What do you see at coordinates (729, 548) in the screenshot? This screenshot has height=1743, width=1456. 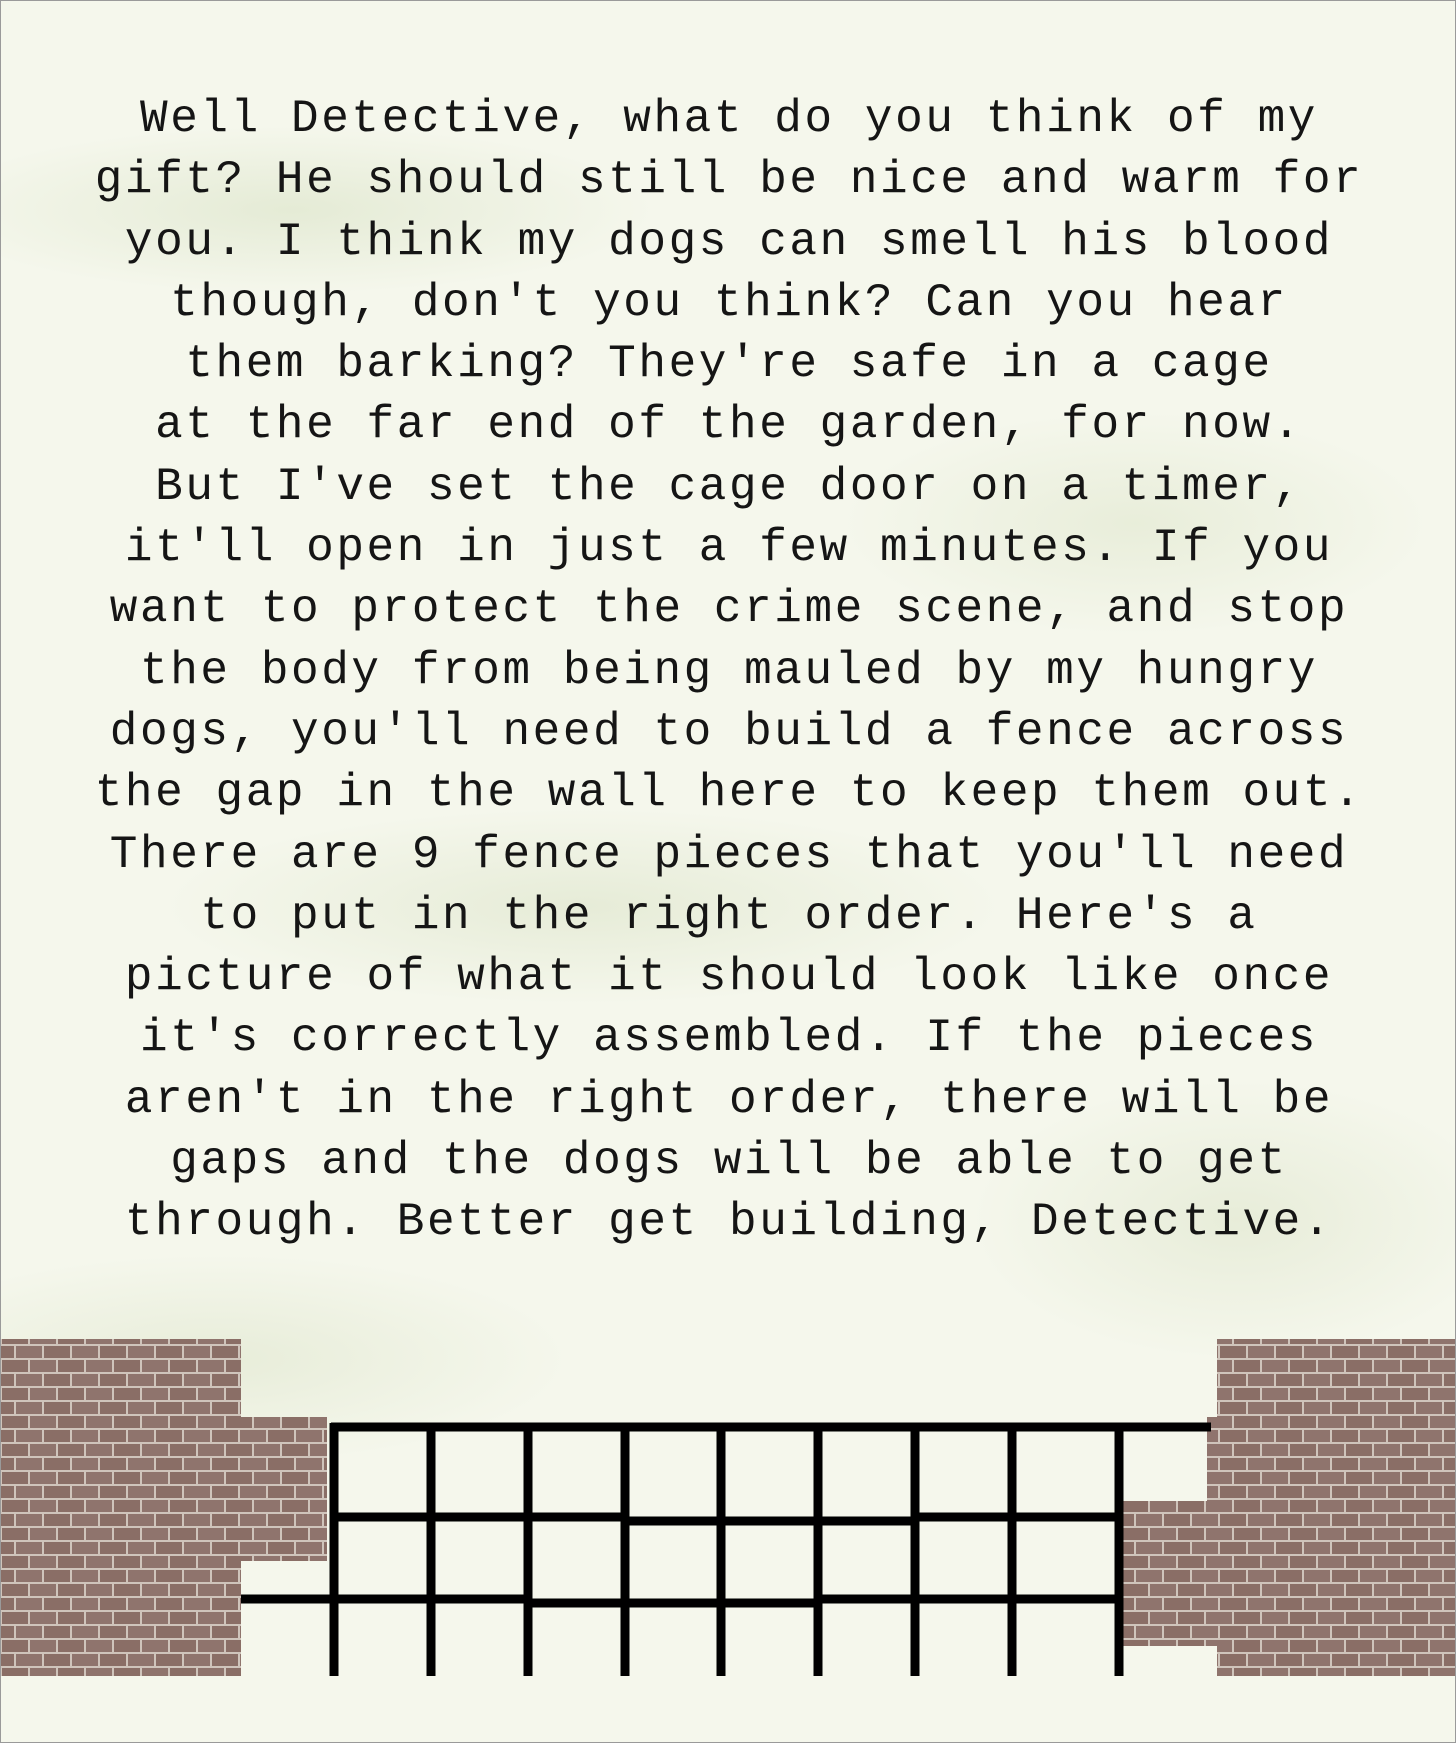 I see `letter-line: it'll open in just a few minutes. If you` at bounding box center [729, 548].